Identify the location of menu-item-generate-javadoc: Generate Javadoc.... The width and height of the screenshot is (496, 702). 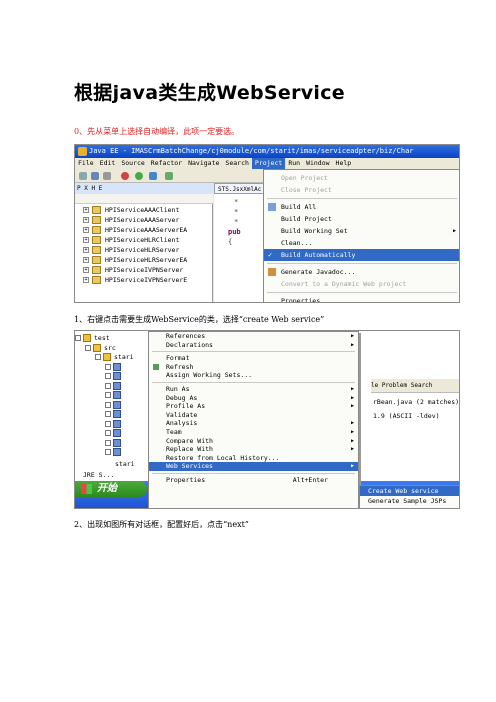
(361, 272).